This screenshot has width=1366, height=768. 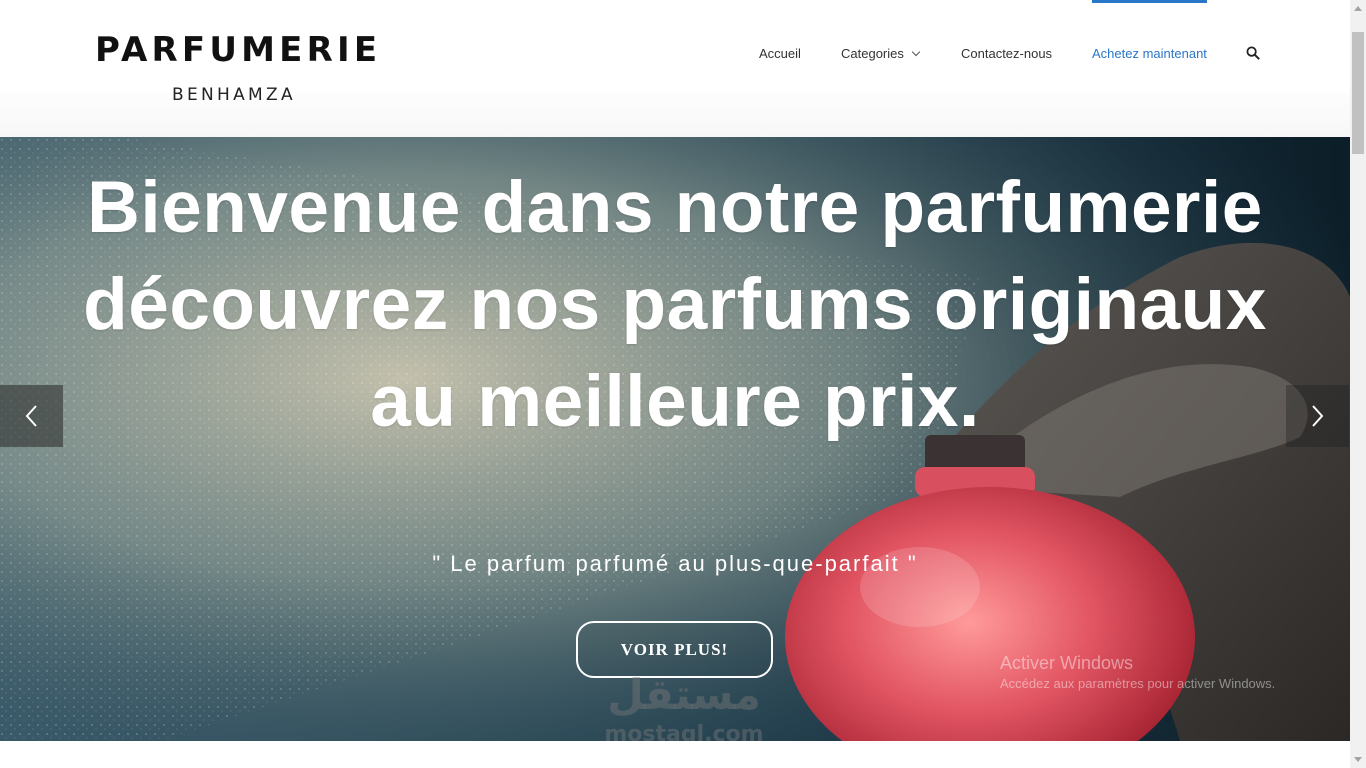 I want to click on slider-next-button, so click(x=1317, y=416).